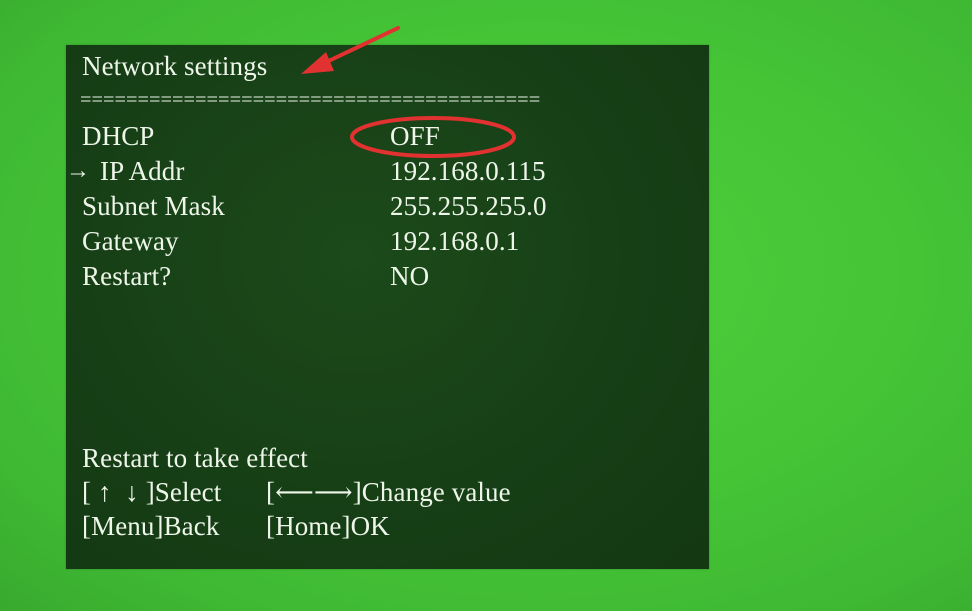 This screenshot has height=611, width=972. What do you see at coordinates (130, 241) in the screenshot?
I see `gateway-label: Gateway` at bounding box center [130, 241].